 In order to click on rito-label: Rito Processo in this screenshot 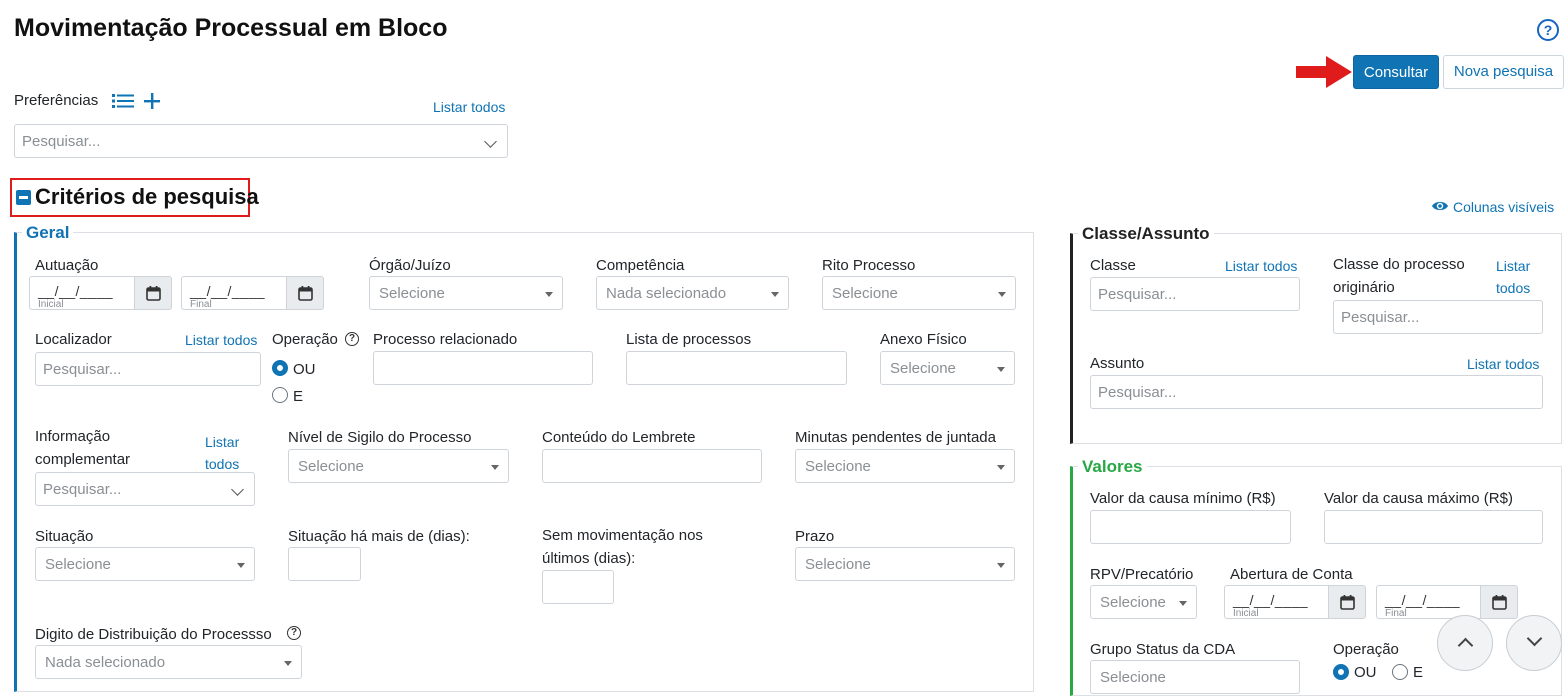, I will do `click(869, 265)`.